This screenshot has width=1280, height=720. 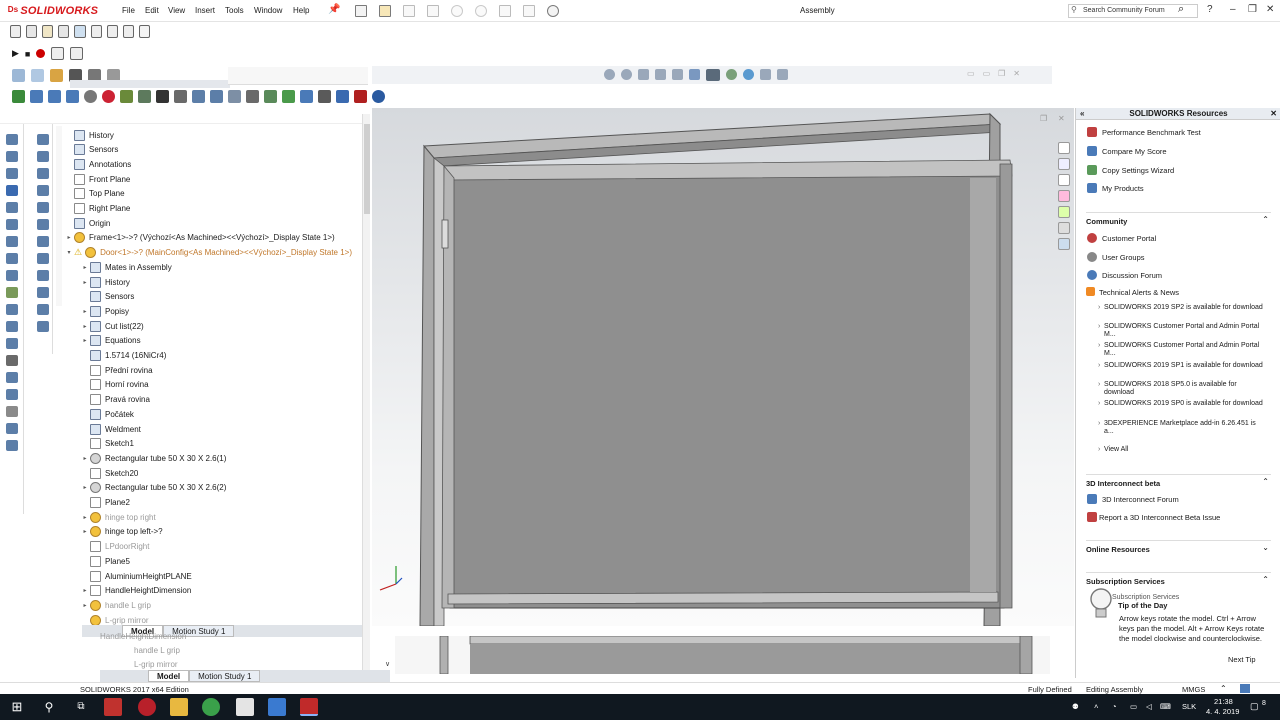 I want to click on evaluate-icon, so click(x=324, y=96).